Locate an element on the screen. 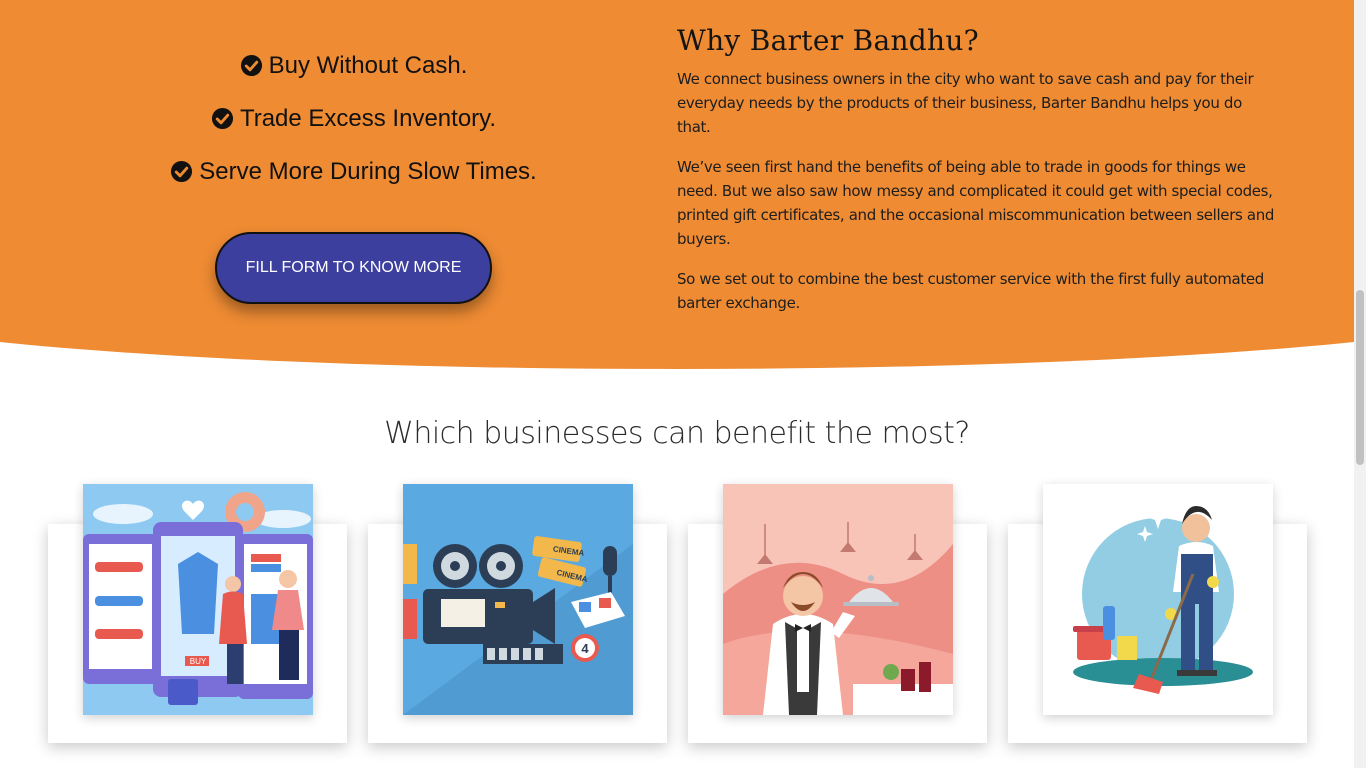  benefit-text: Trade Excess Inventory. is located at coordinates (368, 118).